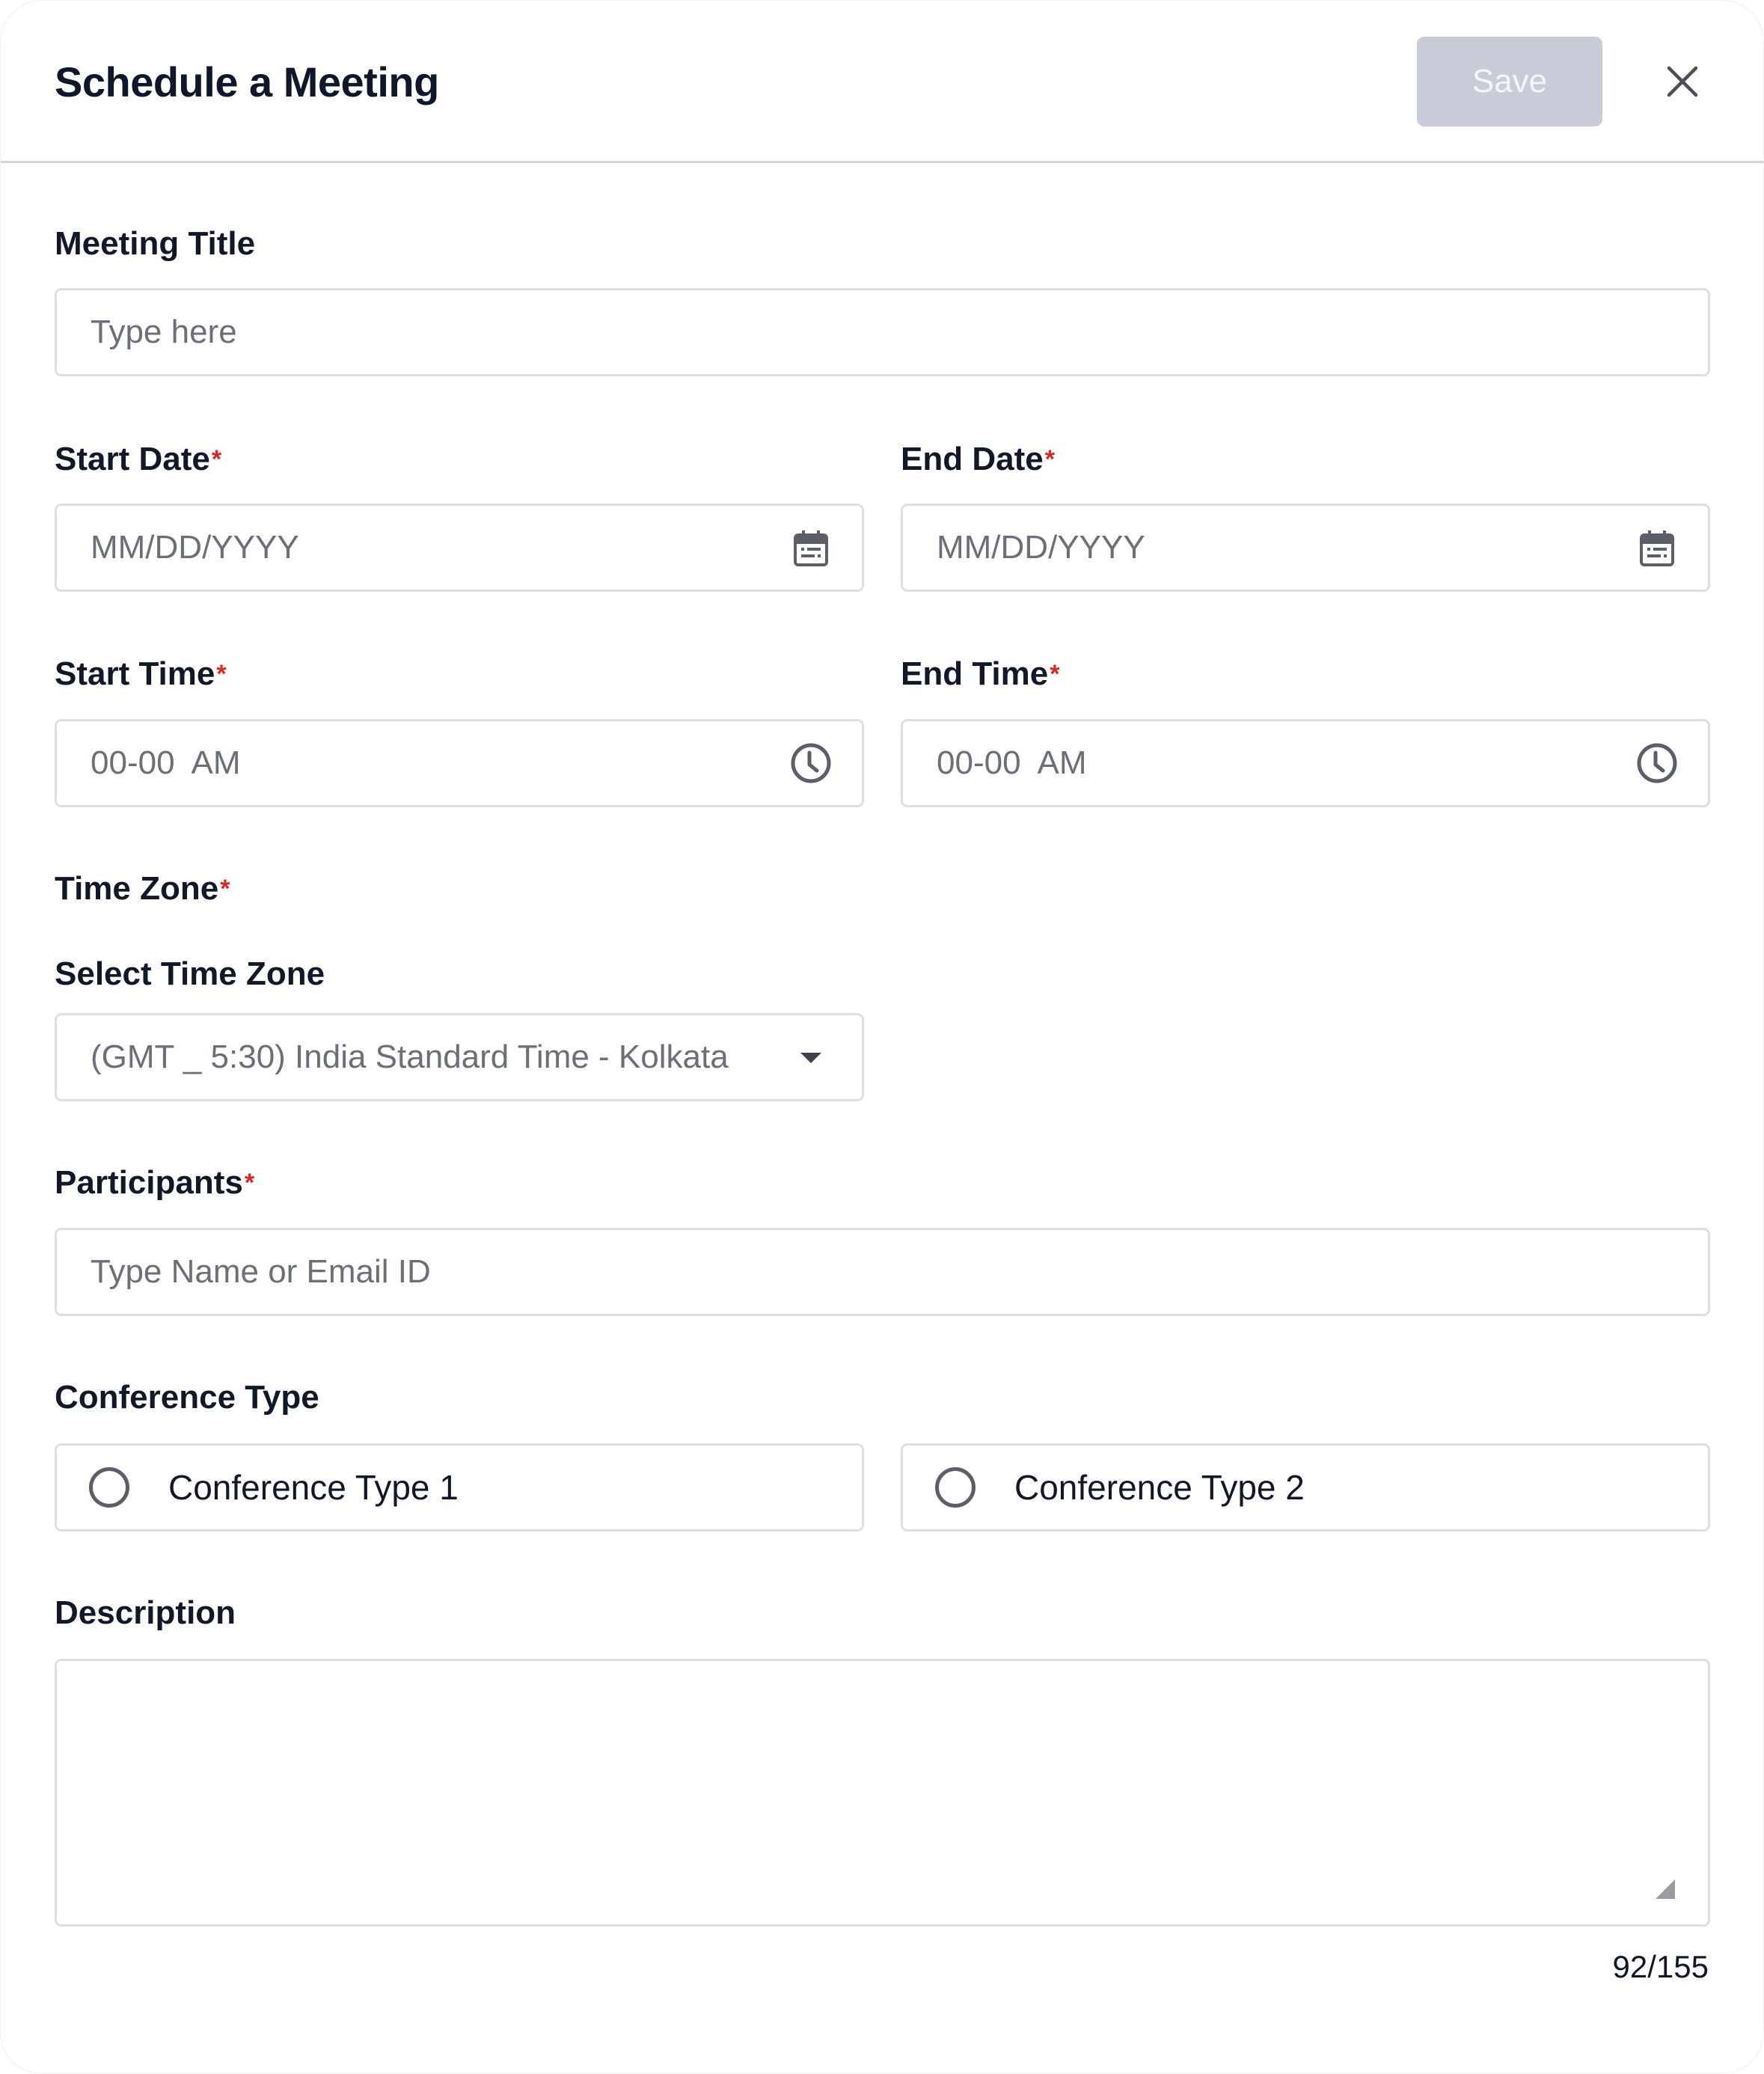  What do you see at coordinates (190, 974) in the screenshot?
I see `select-time-zone-label: Select Time Zone` at bounding box center [190, 974].